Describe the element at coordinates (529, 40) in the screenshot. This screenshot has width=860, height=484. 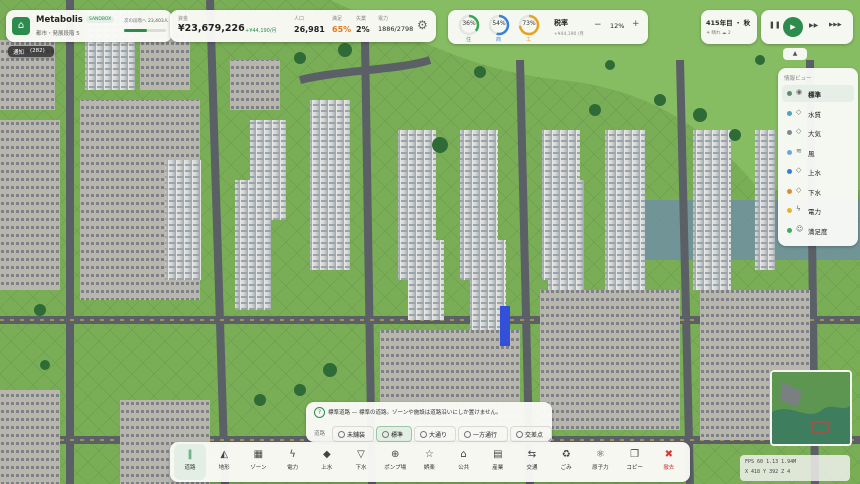
I see `demand-label: 工` at that location.